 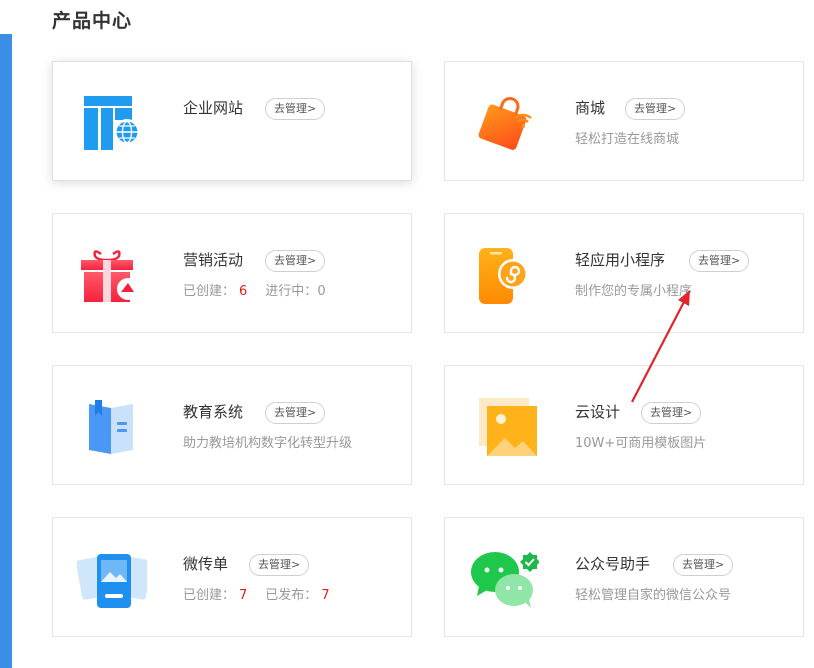 I want to click on stat-published-count: 7, so click(x=325, y=595).